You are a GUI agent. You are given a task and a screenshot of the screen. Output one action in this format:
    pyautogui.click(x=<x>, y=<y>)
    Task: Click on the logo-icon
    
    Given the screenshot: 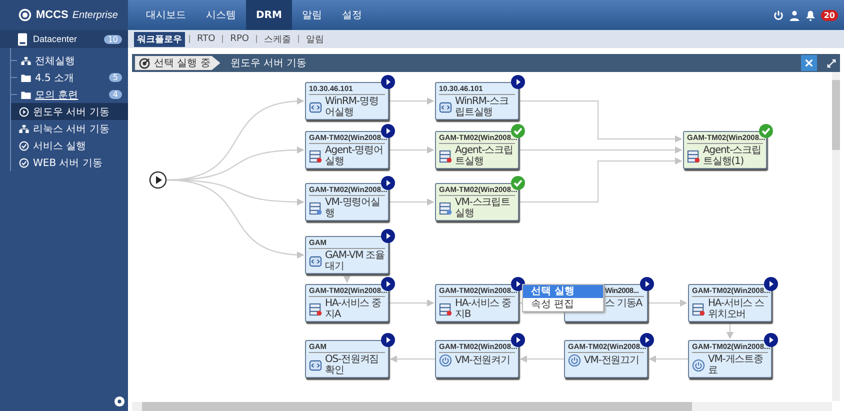 What is the action you would take?
    pyautogui.click(x=25, y=15)
    